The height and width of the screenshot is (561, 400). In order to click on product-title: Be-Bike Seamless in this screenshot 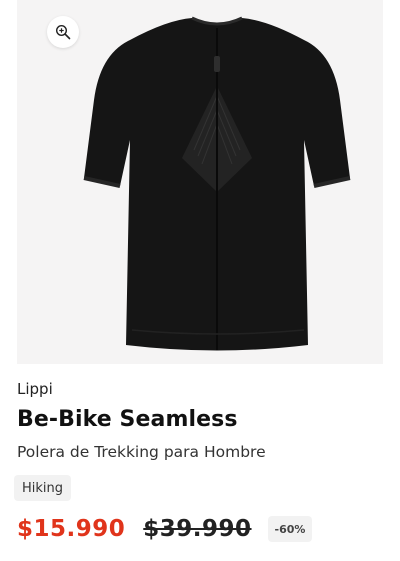, I will do `click(127, 419)`.